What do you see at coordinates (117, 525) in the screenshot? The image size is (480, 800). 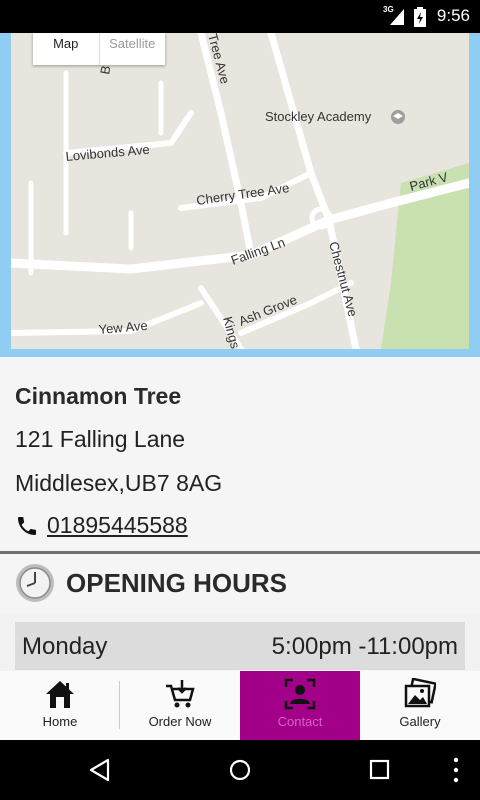 I see `phone-link: 01895445588` at bounding box center [117, 525].